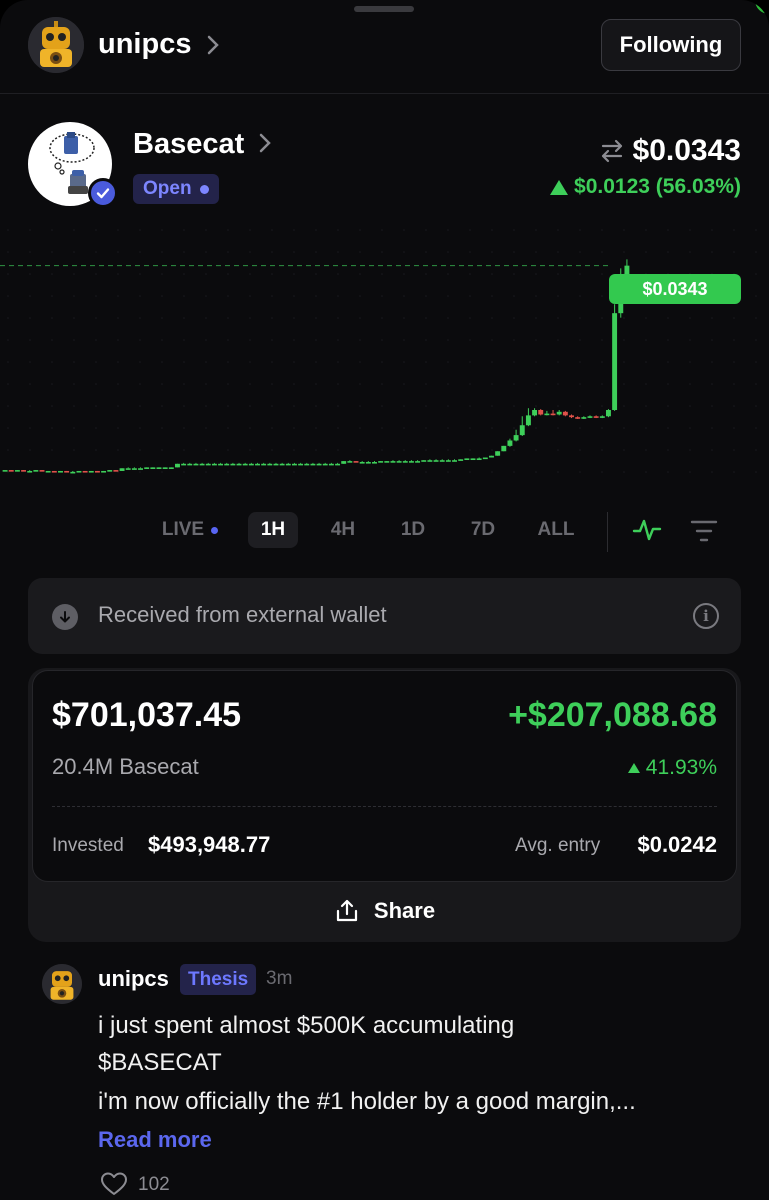 This screenshot has width=769, height=1200. What do you see at coordinates (671, 45) in the screenshot?
I see `following-button: Following` at bounding box center [671, 45].